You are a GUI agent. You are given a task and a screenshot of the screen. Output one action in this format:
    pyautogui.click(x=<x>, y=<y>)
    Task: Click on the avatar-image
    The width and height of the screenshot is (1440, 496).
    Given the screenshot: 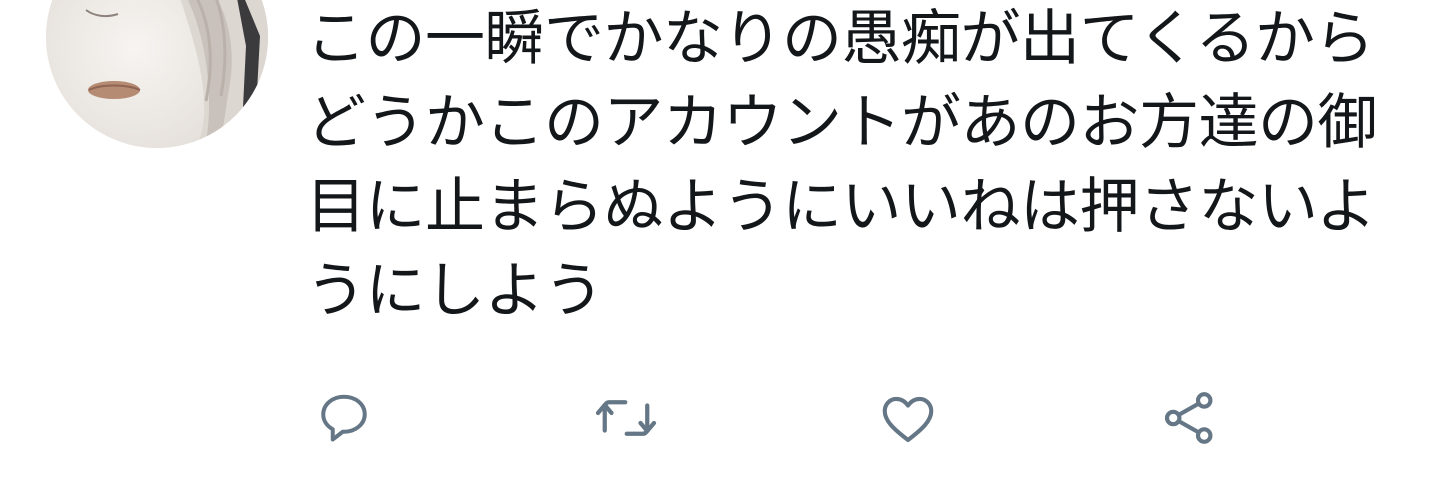 What is the action you would take?
    pyautogui.click(x=157, y=74)
    